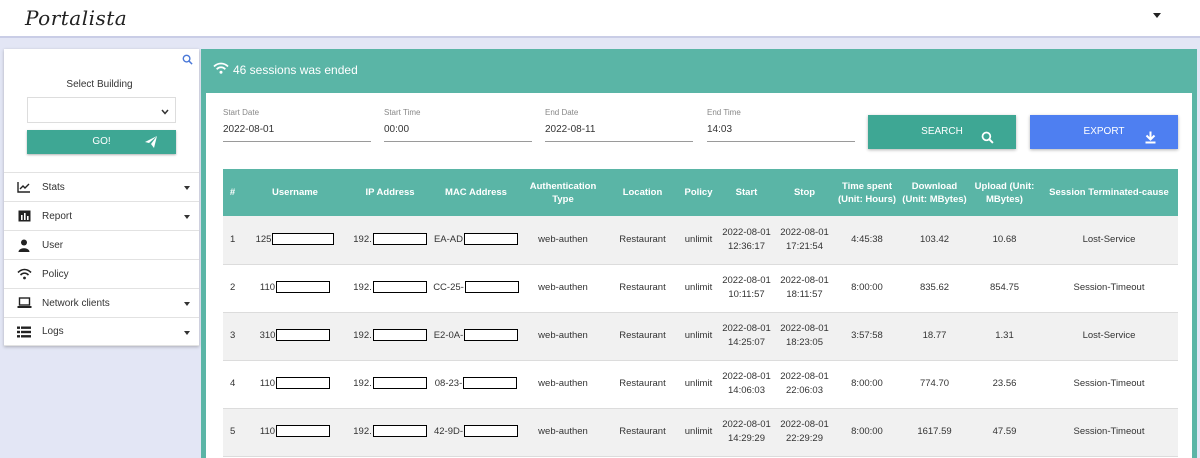 The image size is (1200, 458). I want to click on end-time-label: End Time, so click(724, 112).